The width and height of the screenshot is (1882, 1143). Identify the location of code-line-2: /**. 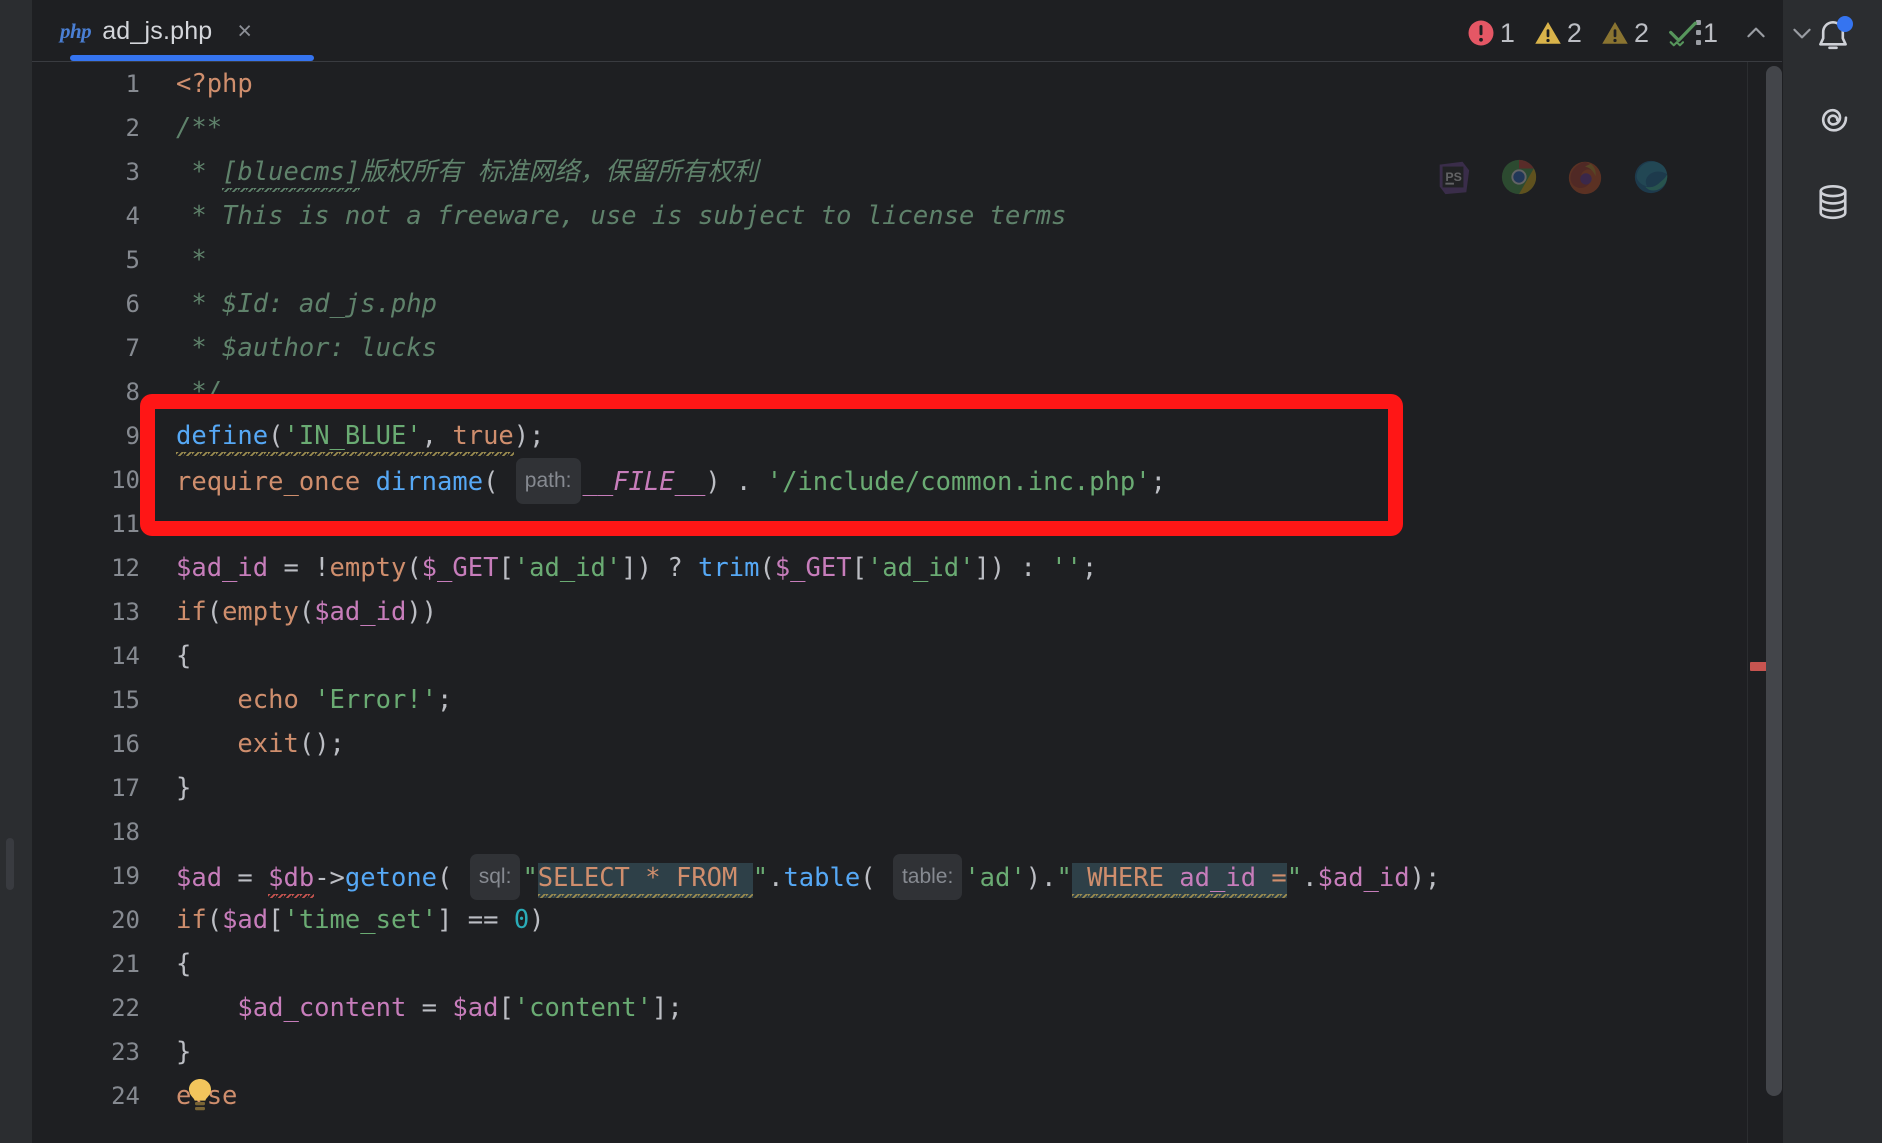
(972, 128).